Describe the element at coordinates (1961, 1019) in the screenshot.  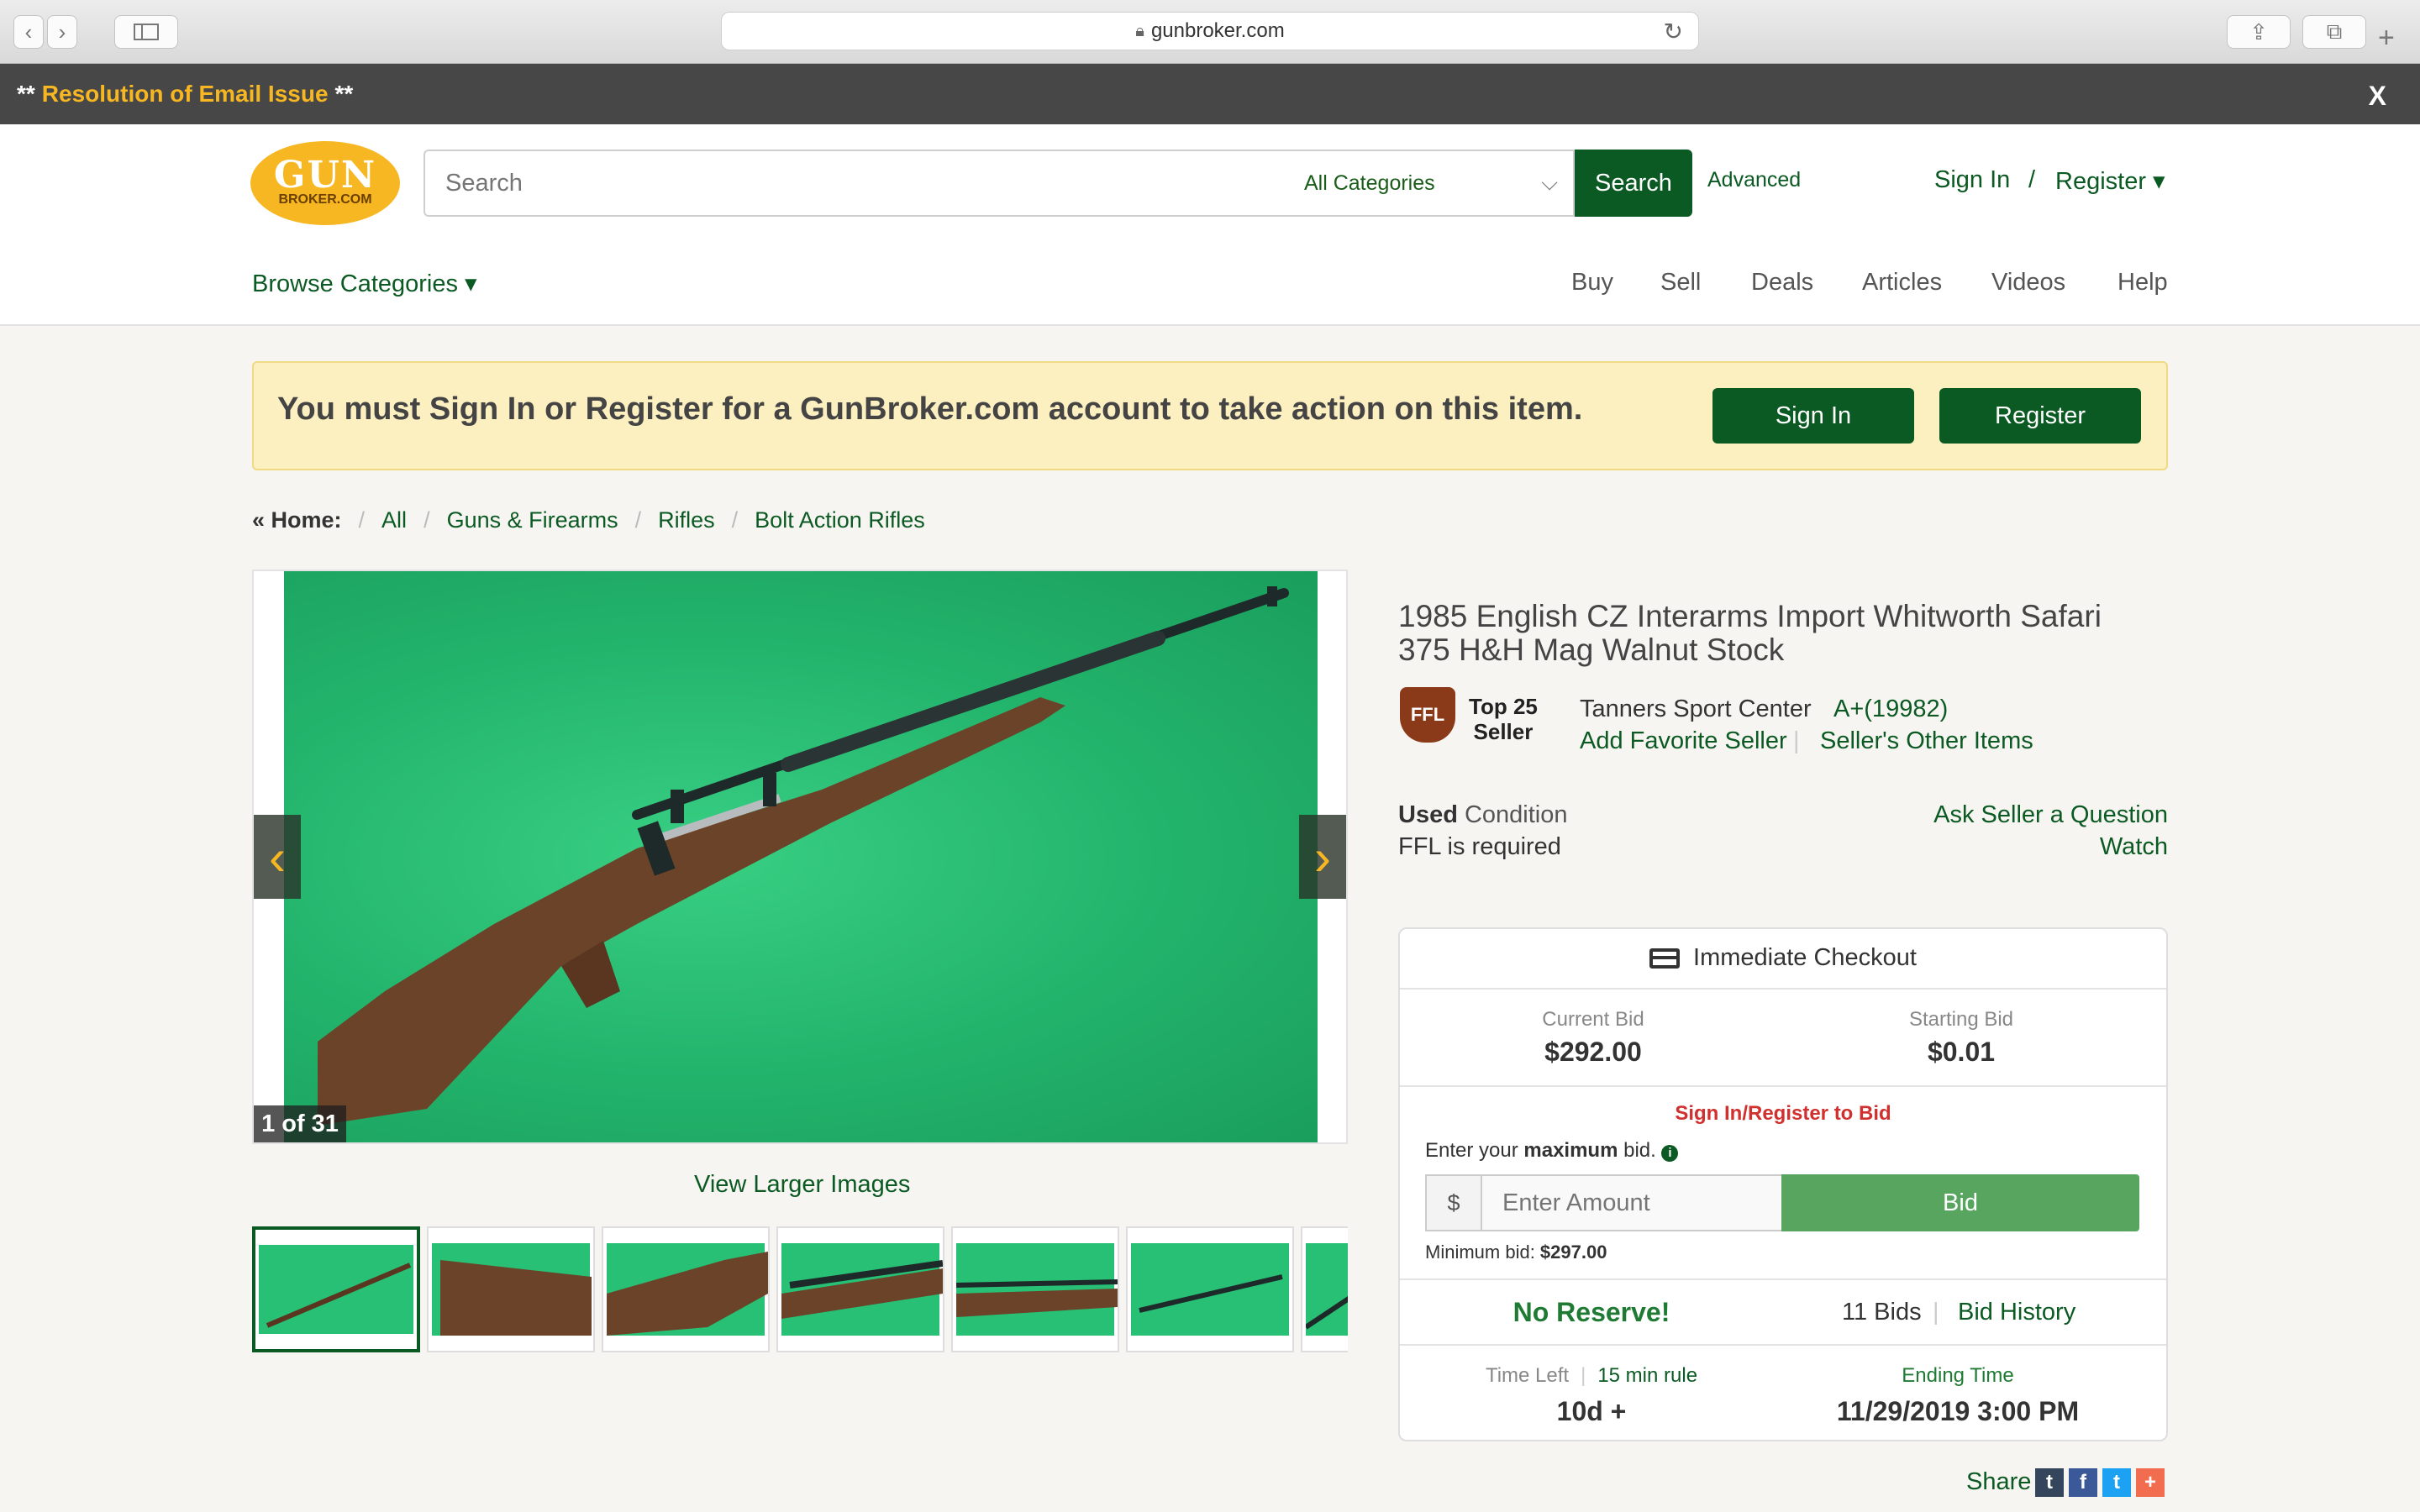
I see `starting-bid-label: Starting Bid` at that location.